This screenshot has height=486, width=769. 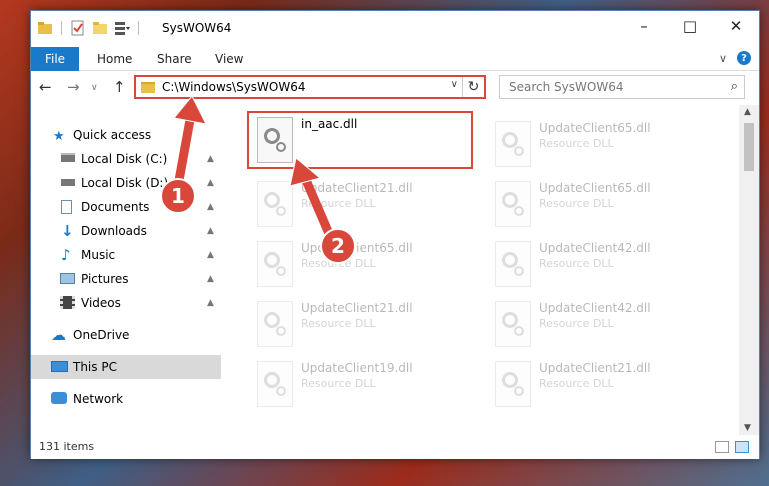 I want to click on sidebar-item-downloads: ↓ Downloads ▲, so click(x=126, y=231).